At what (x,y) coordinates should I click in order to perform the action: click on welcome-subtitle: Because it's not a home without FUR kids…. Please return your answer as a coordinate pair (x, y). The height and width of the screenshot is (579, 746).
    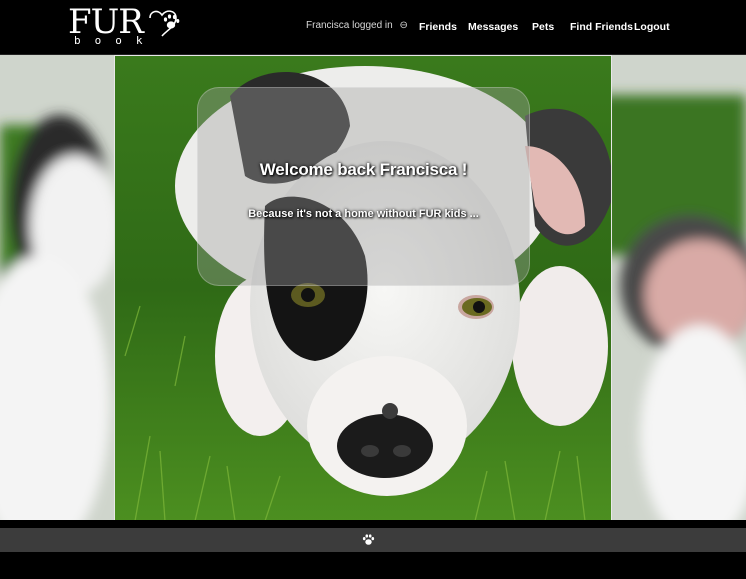
    Looking at the image, I should click on (363, 214).